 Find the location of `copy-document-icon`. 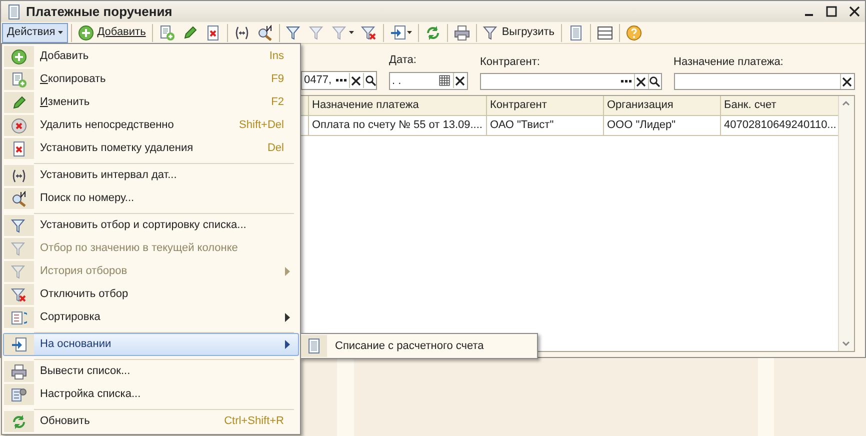

copy-document-icon is located at coordinates (19, 80).